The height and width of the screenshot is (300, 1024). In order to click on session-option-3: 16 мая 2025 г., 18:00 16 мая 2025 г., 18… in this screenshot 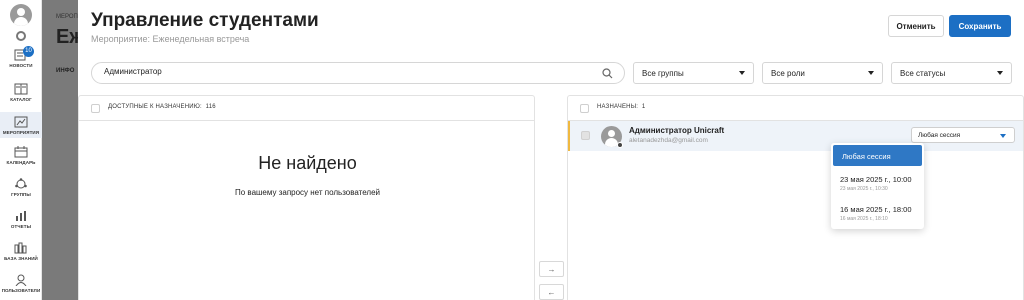, I will do `click(877, 213)`.